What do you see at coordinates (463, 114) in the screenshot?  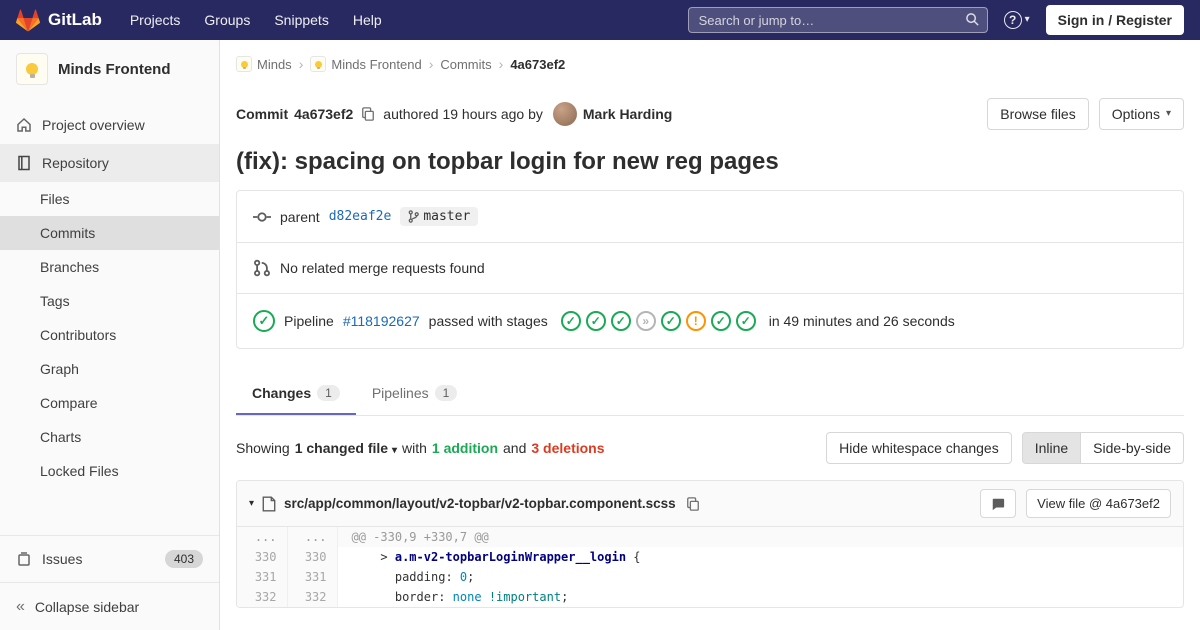 I see `authored-text: authored 19 hours ago by` at bounding box center [463, 114].